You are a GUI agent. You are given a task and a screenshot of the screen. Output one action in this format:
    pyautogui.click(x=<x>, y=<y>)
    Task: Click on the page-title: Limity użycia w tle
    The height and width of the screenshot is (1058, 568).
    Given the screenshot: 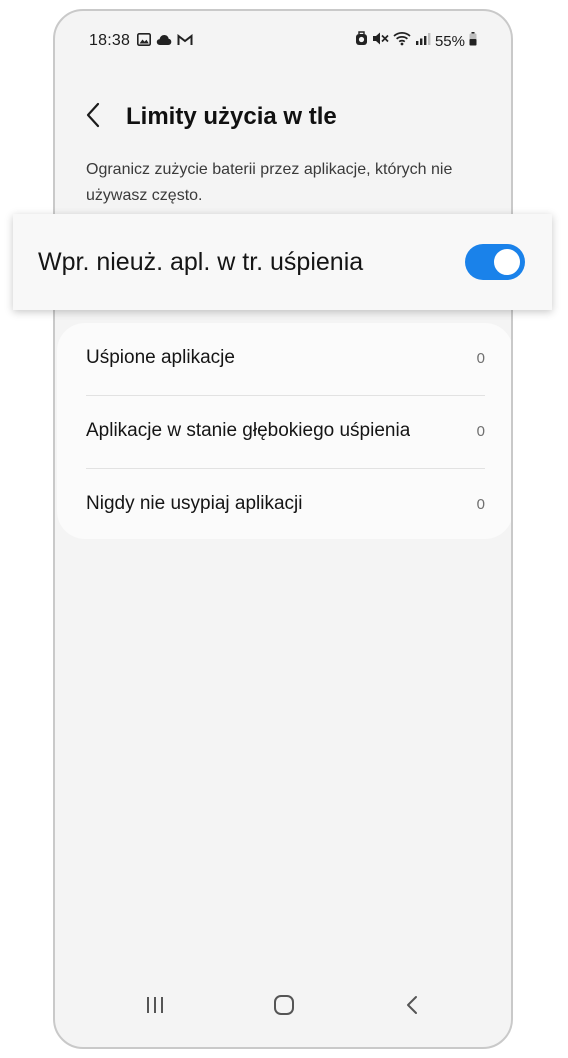 What is the action you would take?
    pyautogui.click(x=231, y=116)
    